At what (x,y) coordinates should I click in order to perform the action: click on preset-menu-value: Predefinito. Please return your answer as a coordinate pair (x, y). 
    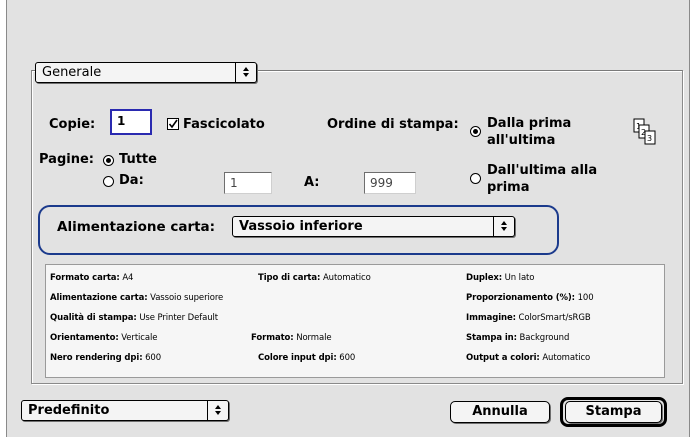
    Looking at the image, I should click on (69, 410).